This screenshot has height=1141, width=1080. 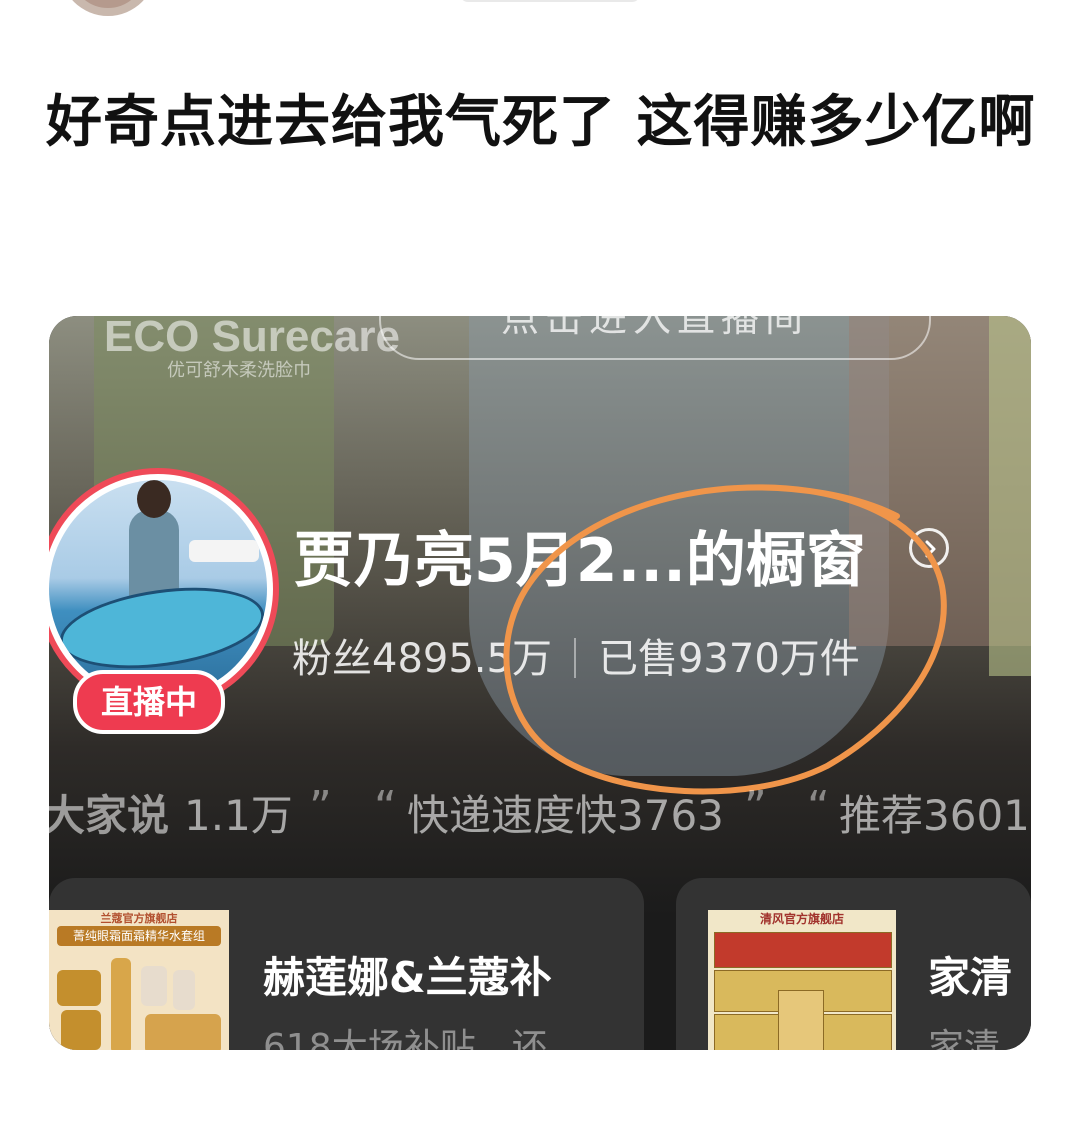 I want to click on product-name: 赫莲娜&兰蔻补, so click(x=407, y=977).